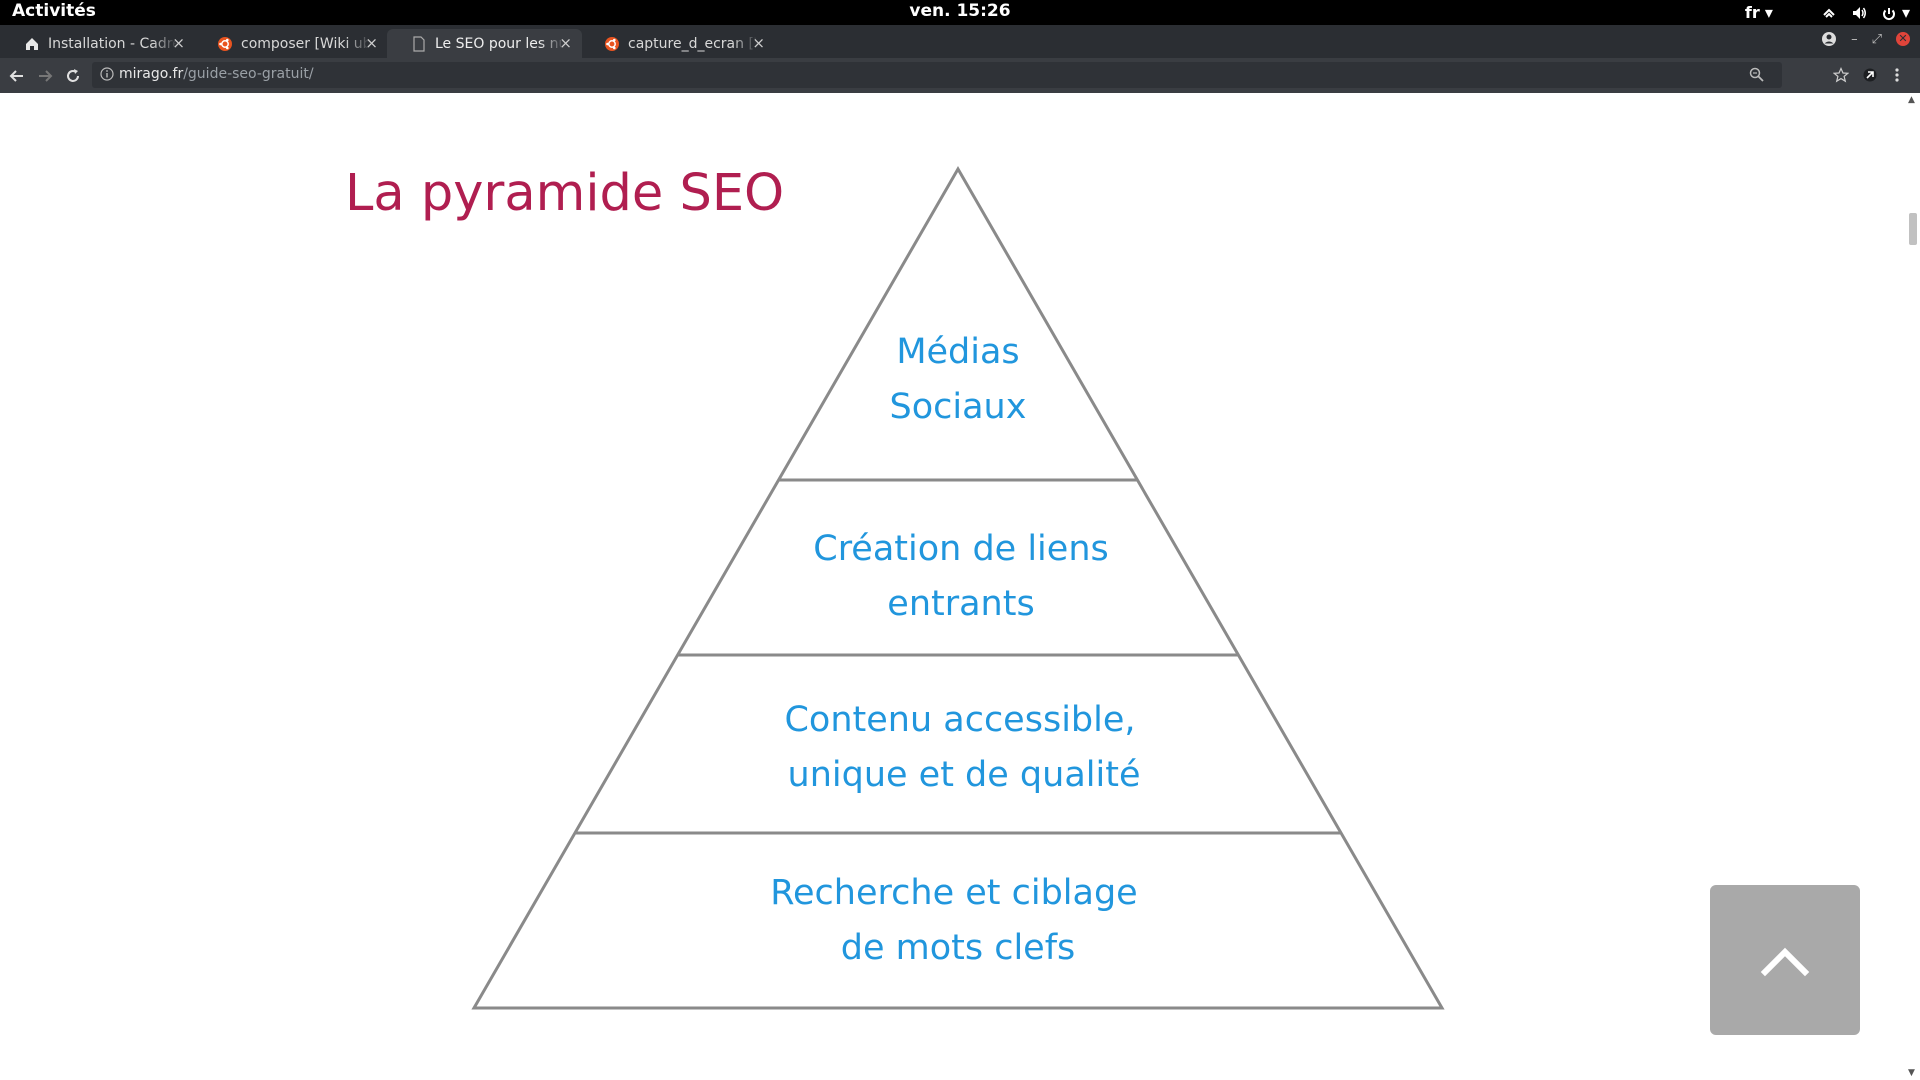 This screenshot has height=1080, width=1920. I want to click on tab-installation: Installation - Cadre ×, so click(97, 43).